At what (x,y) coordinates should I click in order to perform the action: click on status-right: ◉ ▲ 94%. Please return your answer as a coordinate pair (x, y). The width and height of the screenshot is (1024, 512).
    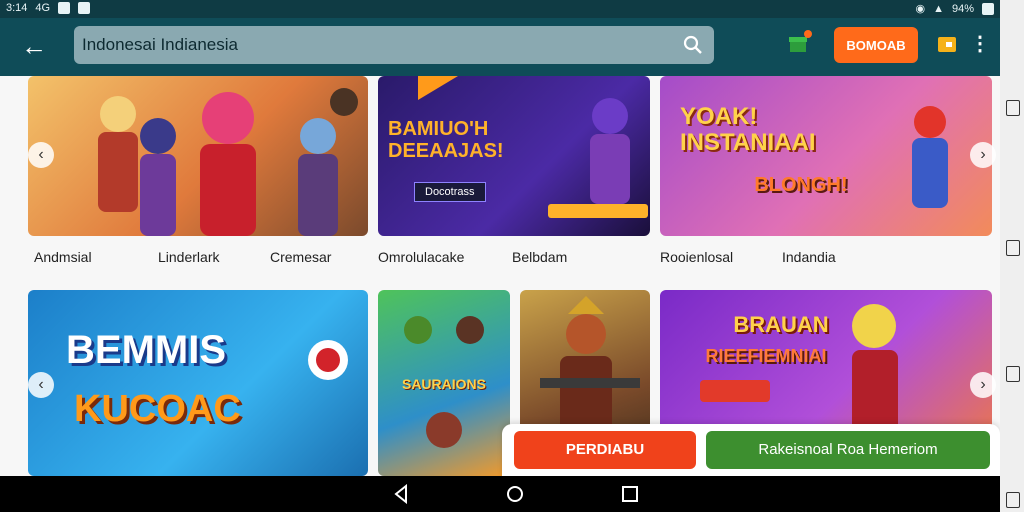
    Looking at the image, I should click on (954, 8).